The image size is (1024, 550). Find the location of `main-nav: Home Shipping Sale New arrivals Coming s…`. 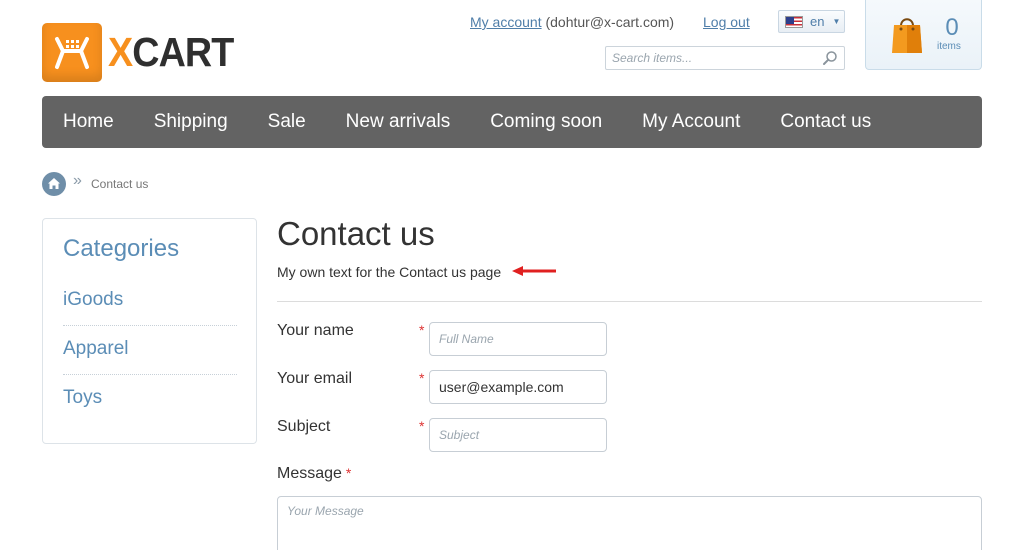

main-nav: Home Shipping Sale New arrivals Coming s… is located at coordinates (512, 122).